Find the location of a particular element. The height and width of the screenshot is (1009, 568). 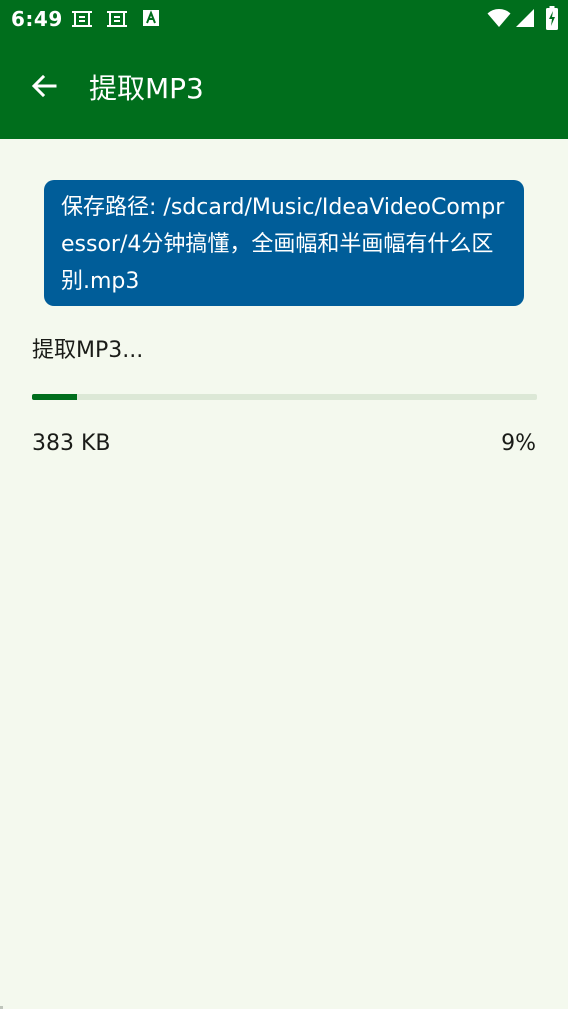

page-title: 提取MP3 is located at coordinates (146, 88).